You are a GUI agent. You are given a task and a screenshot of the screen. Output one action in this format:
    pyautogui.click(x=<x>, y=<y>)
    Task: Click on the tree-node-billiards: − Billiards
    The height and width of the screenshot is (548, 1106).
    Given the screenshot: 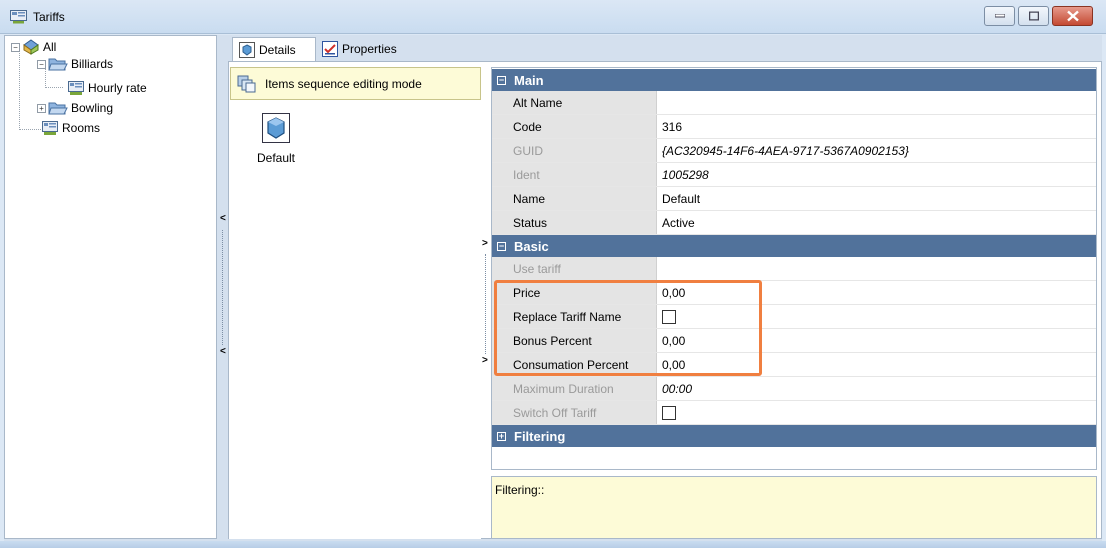 What is the action you would take?
    pyautogui.click(x=75, y=64)
    